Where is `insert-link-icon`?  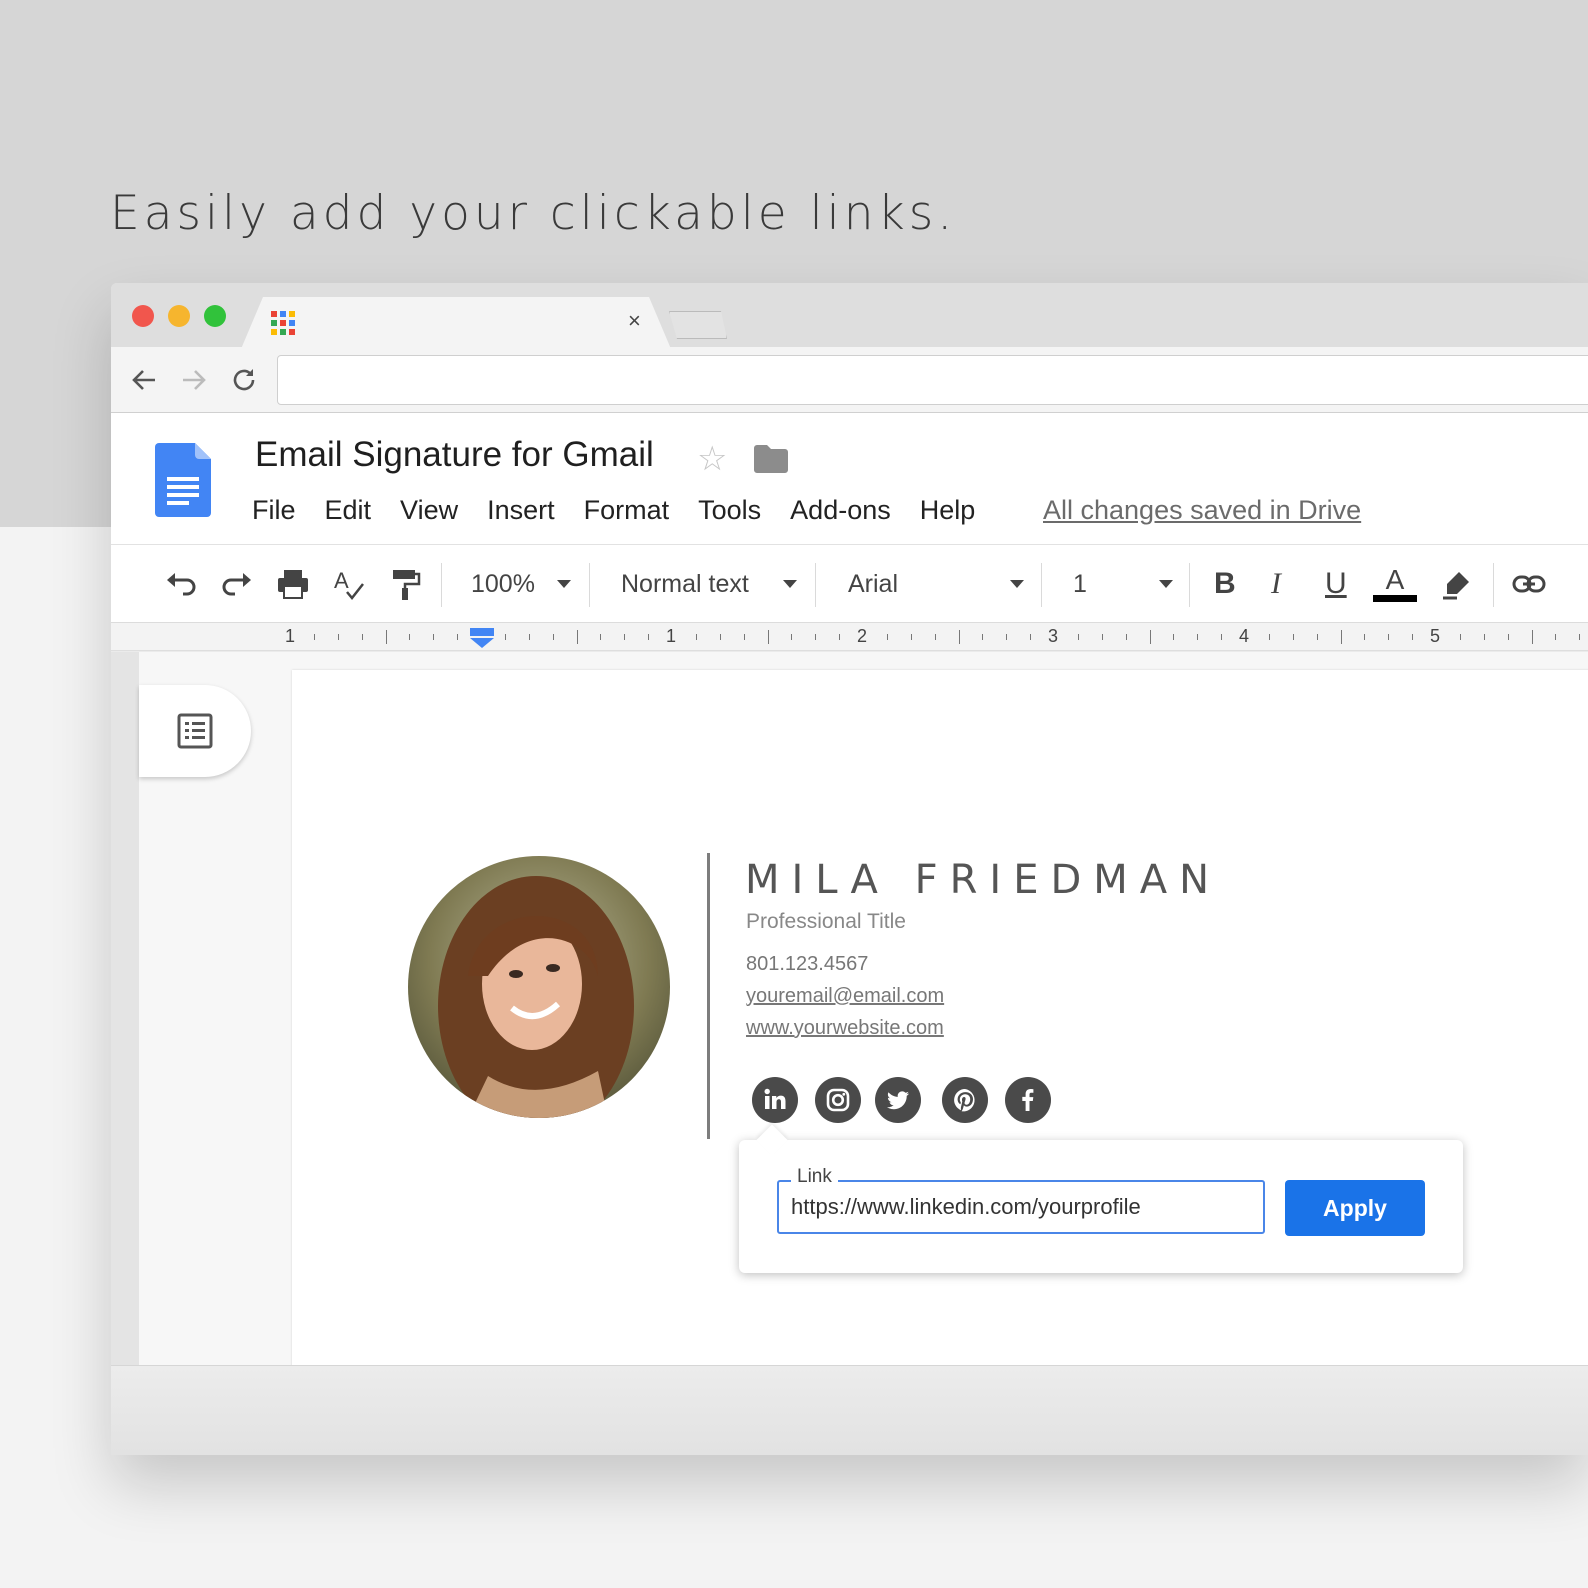
insert-link-icon is located at coordinates (1529, 584).